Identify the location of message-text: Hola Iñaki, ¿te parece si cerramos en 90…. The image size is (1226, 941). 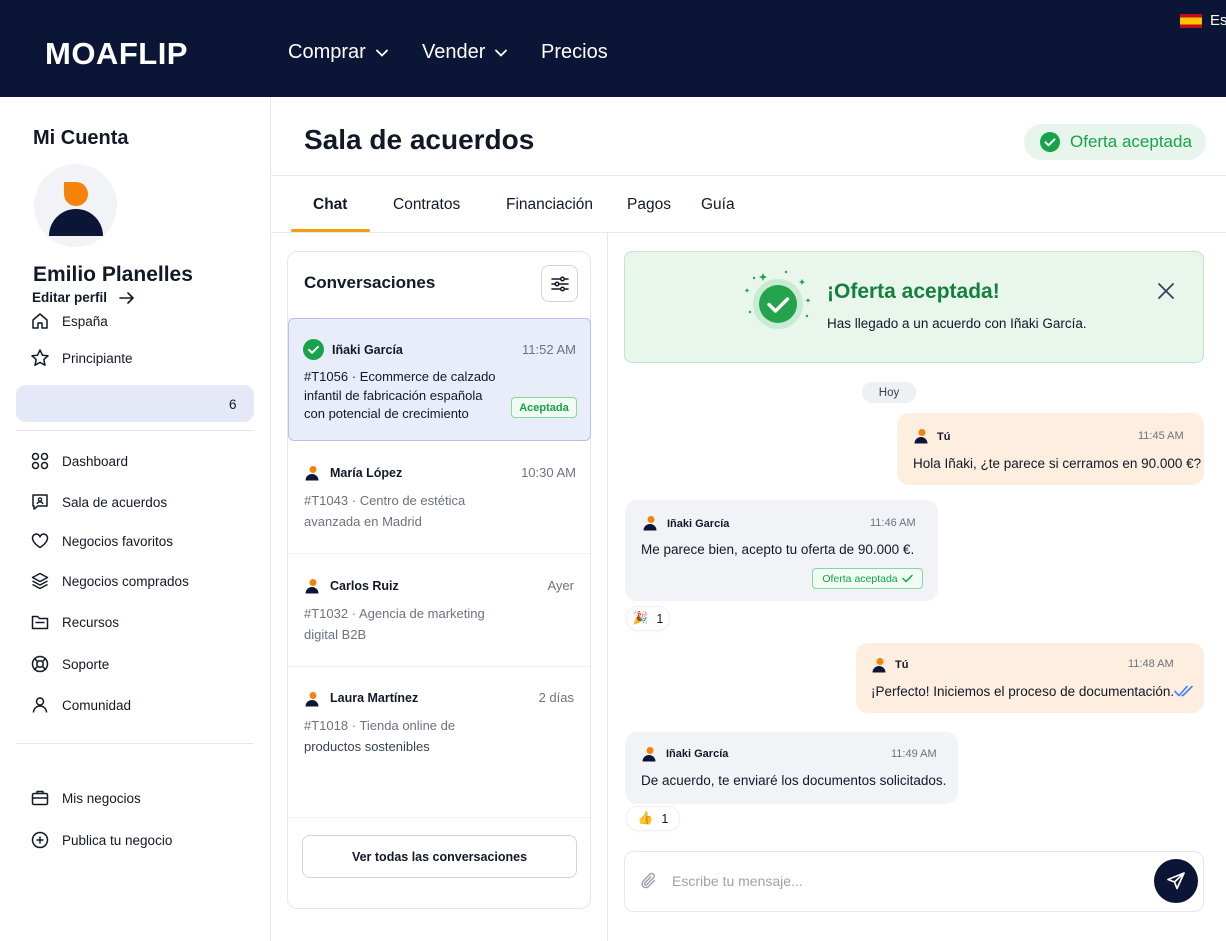
(1057, 463).